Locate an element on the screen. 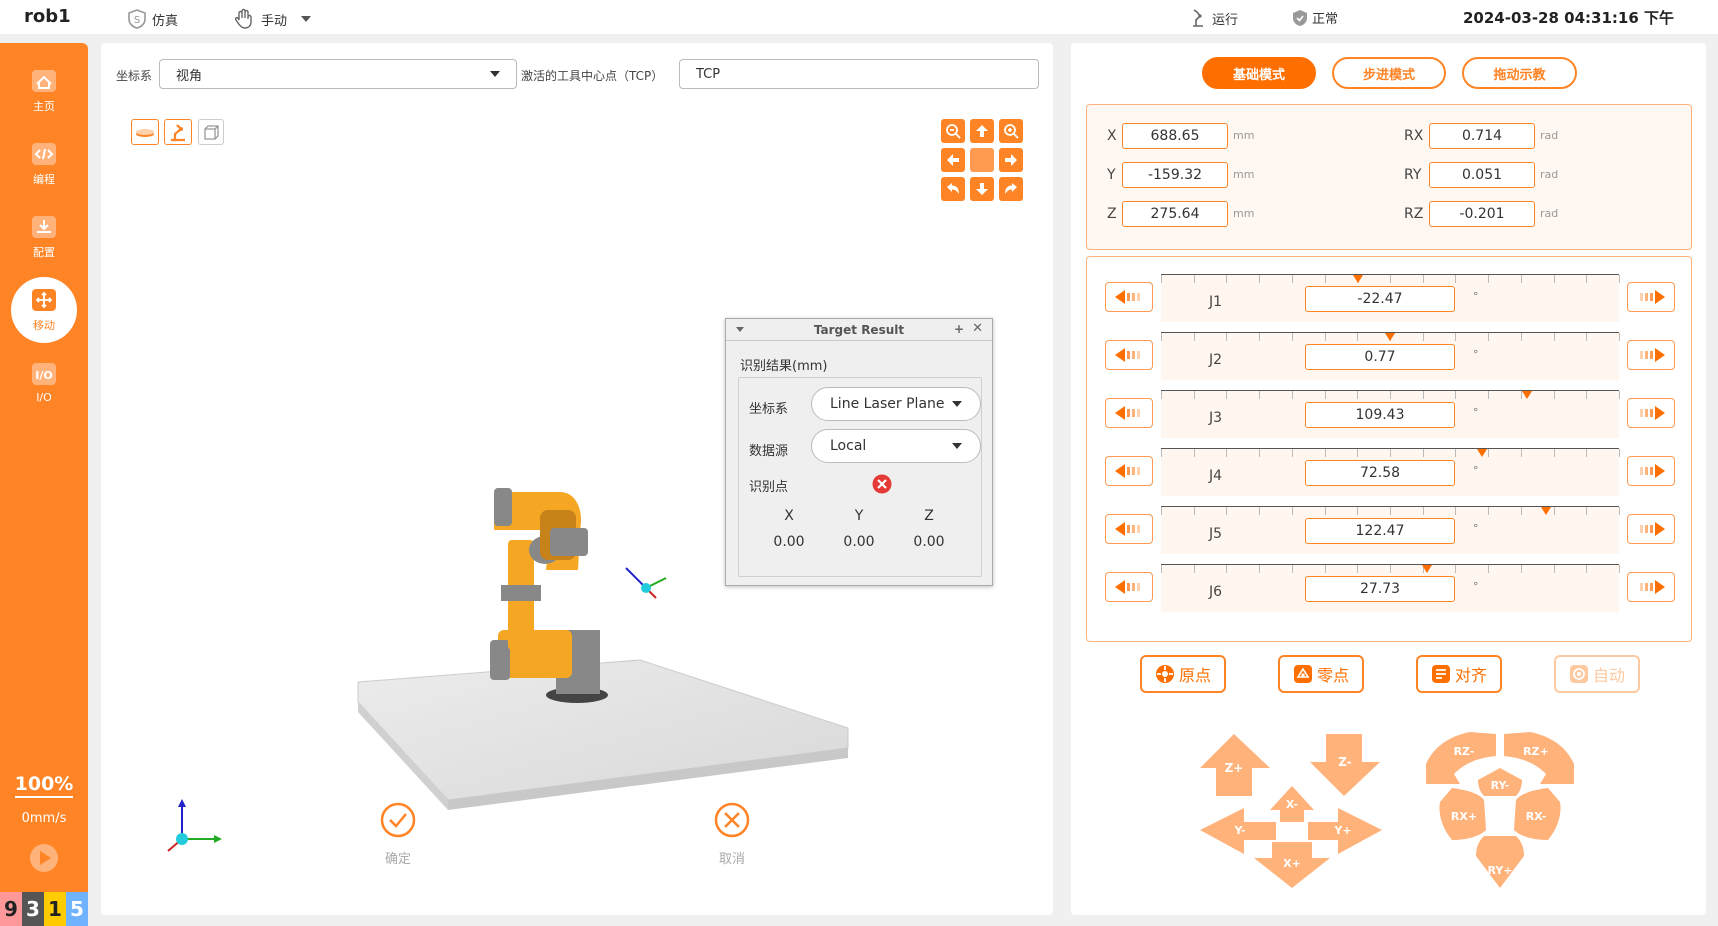 The height and width of the screenshot is (926, 1718). dialog-titlebar: Target Result + ✕ is located at coordinates (859, 330).